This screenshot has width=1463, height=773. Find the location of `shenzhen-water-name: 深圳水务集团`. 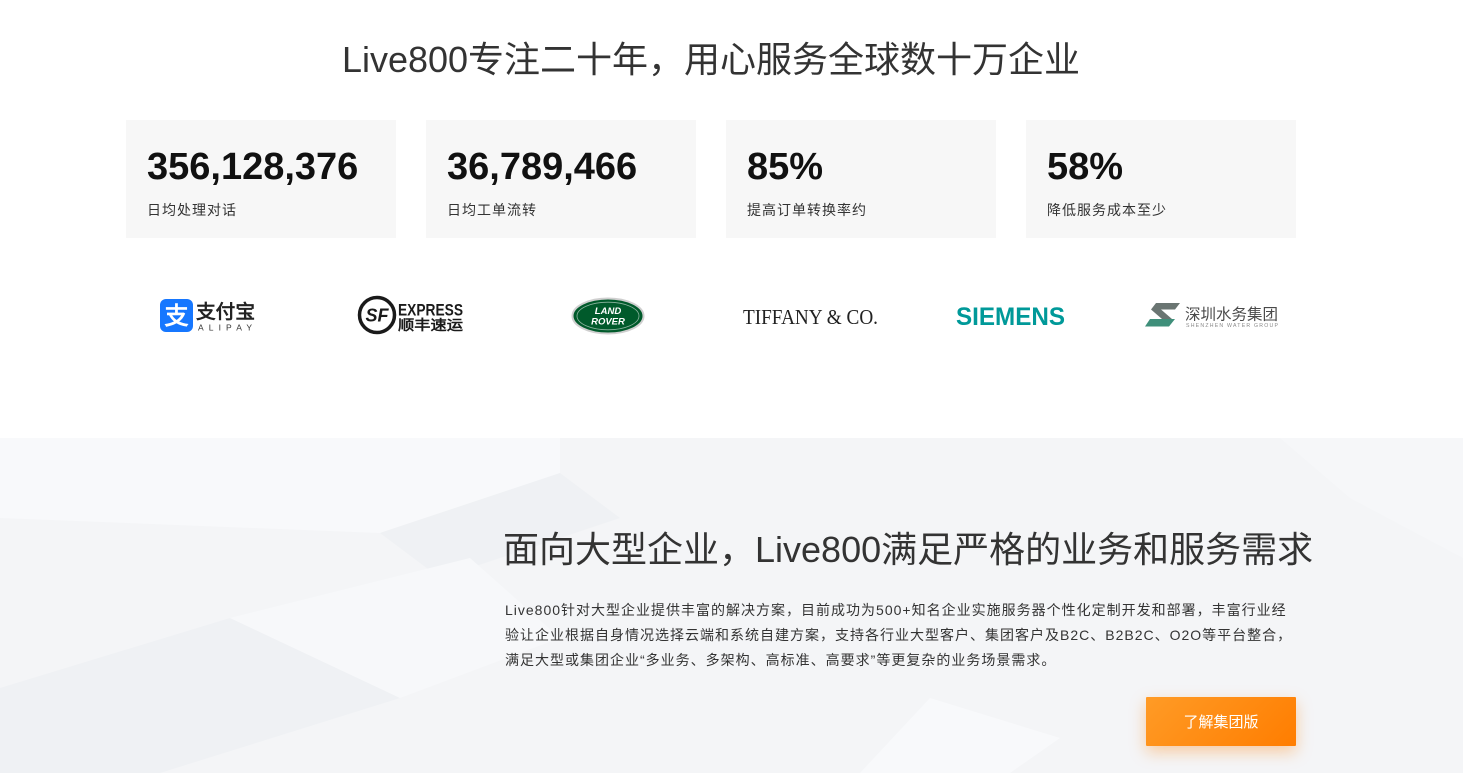

shenzhen-water-name: 深圳水务集团 is located at coordinates (1231, 315).